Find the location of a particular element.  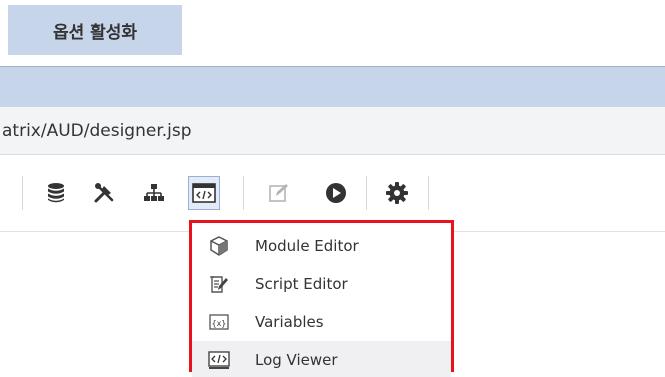

address-bar: atrix/AUD/designer.jsp is located at coordinates (332, 131).